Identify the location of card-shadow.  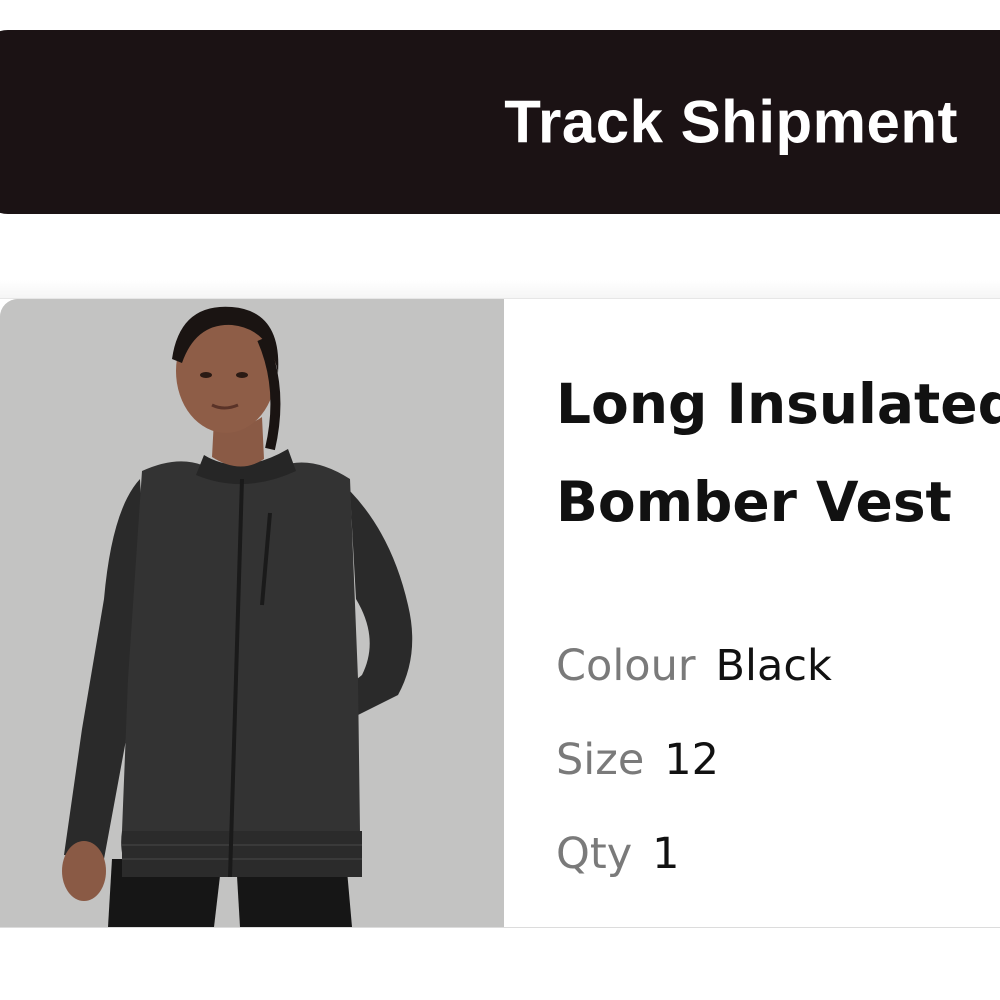
(500, 290).